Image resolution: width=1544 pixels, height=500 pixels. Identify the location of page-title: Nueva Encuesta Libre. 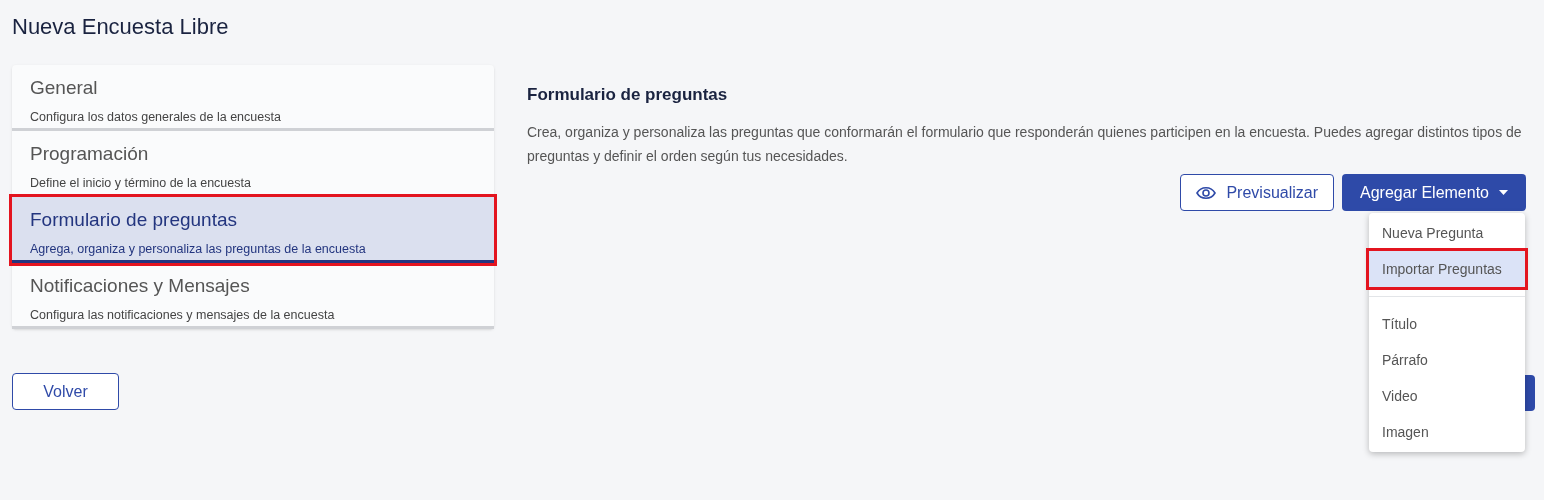
(120, 27).